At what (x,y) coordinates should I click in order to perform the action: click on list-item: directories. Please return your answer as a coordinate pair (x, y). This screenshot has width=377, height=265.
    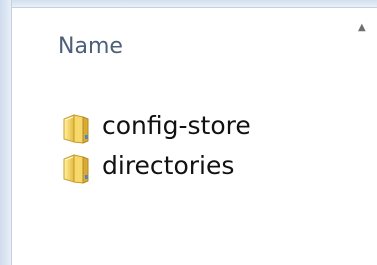
    Looking at the image, I should click on (208, 167).